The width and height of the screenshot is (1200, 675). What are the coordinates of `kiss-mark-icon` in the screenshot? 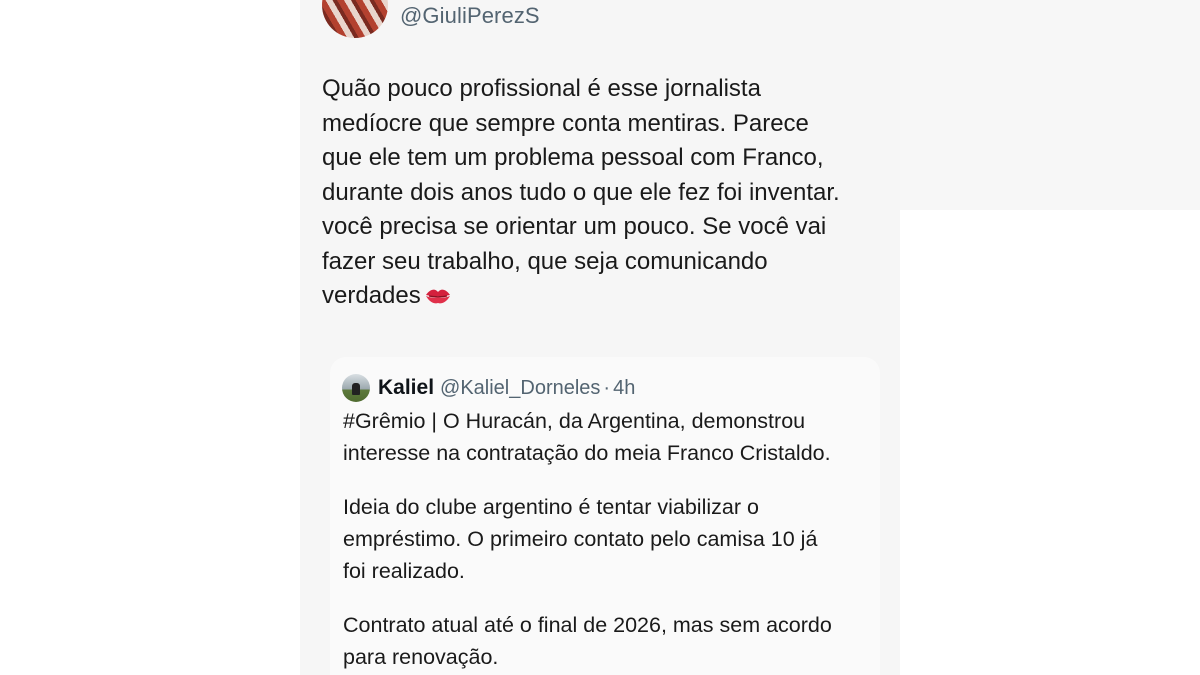 It's located at (437, 296).